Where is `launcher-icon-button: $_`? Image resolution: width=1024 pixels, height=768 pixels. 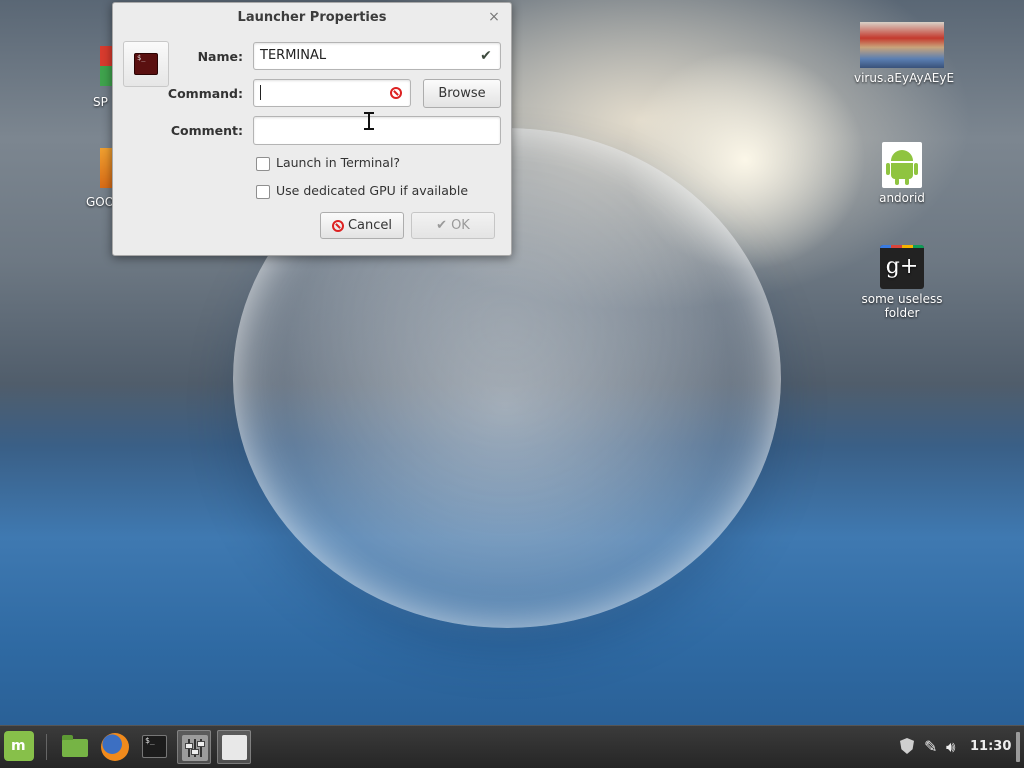 launcher-icon-button: $_ is located at coordinates (146, 64).